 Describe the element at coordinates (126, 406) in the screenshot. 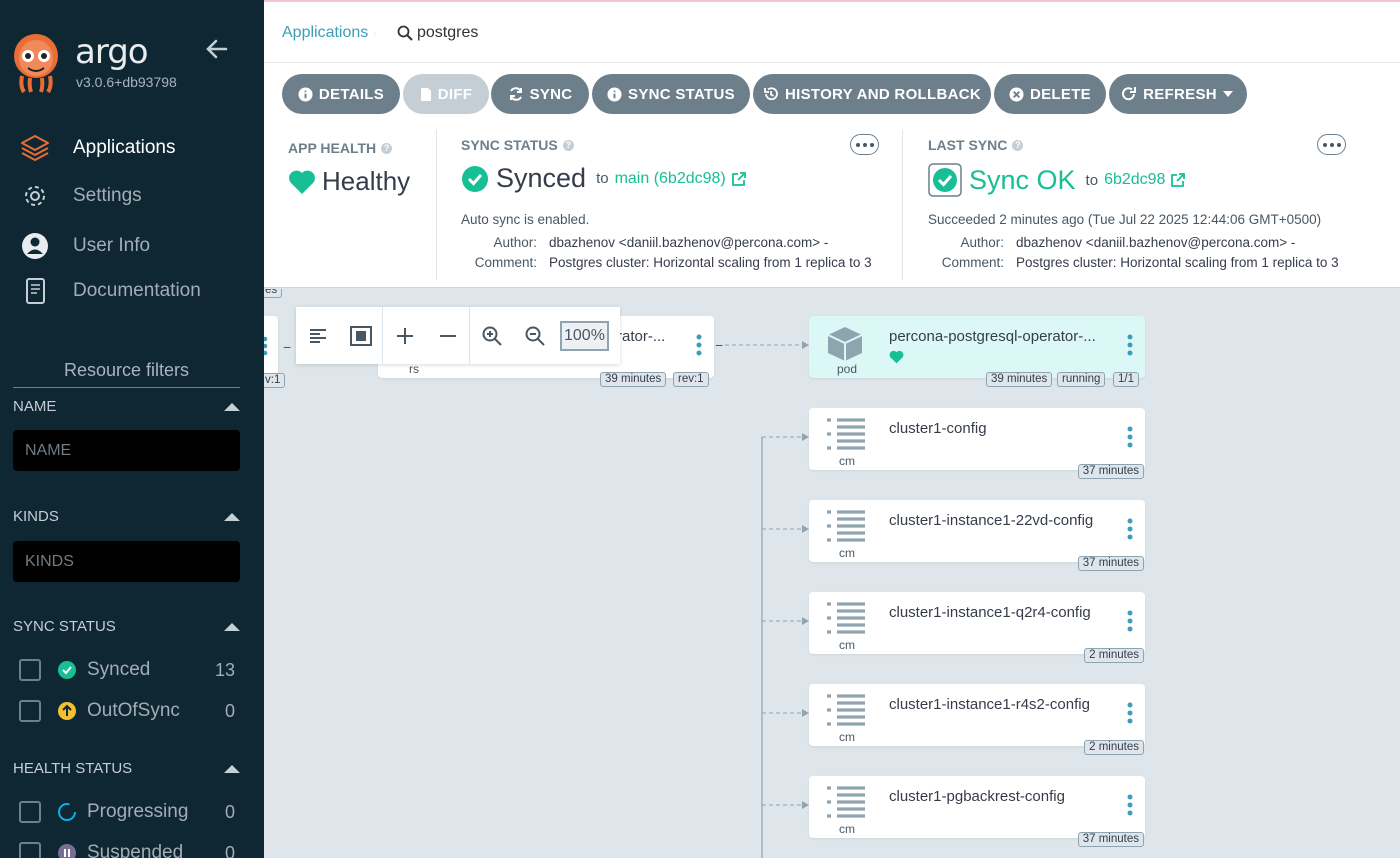

I see `name-filter-header: NAME` at that location.